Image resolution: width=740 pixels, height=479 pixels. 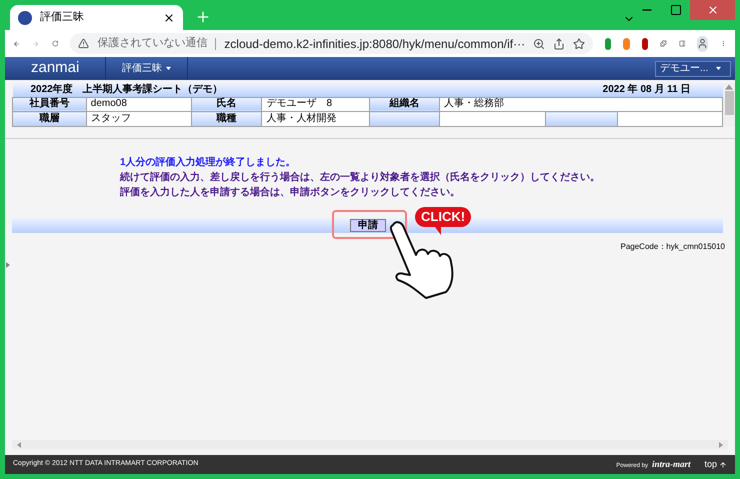 What do you see at coordinates (729, 105) in the screenshot?
I see `vertical-scrollbar` at bounding box center [729, 105].